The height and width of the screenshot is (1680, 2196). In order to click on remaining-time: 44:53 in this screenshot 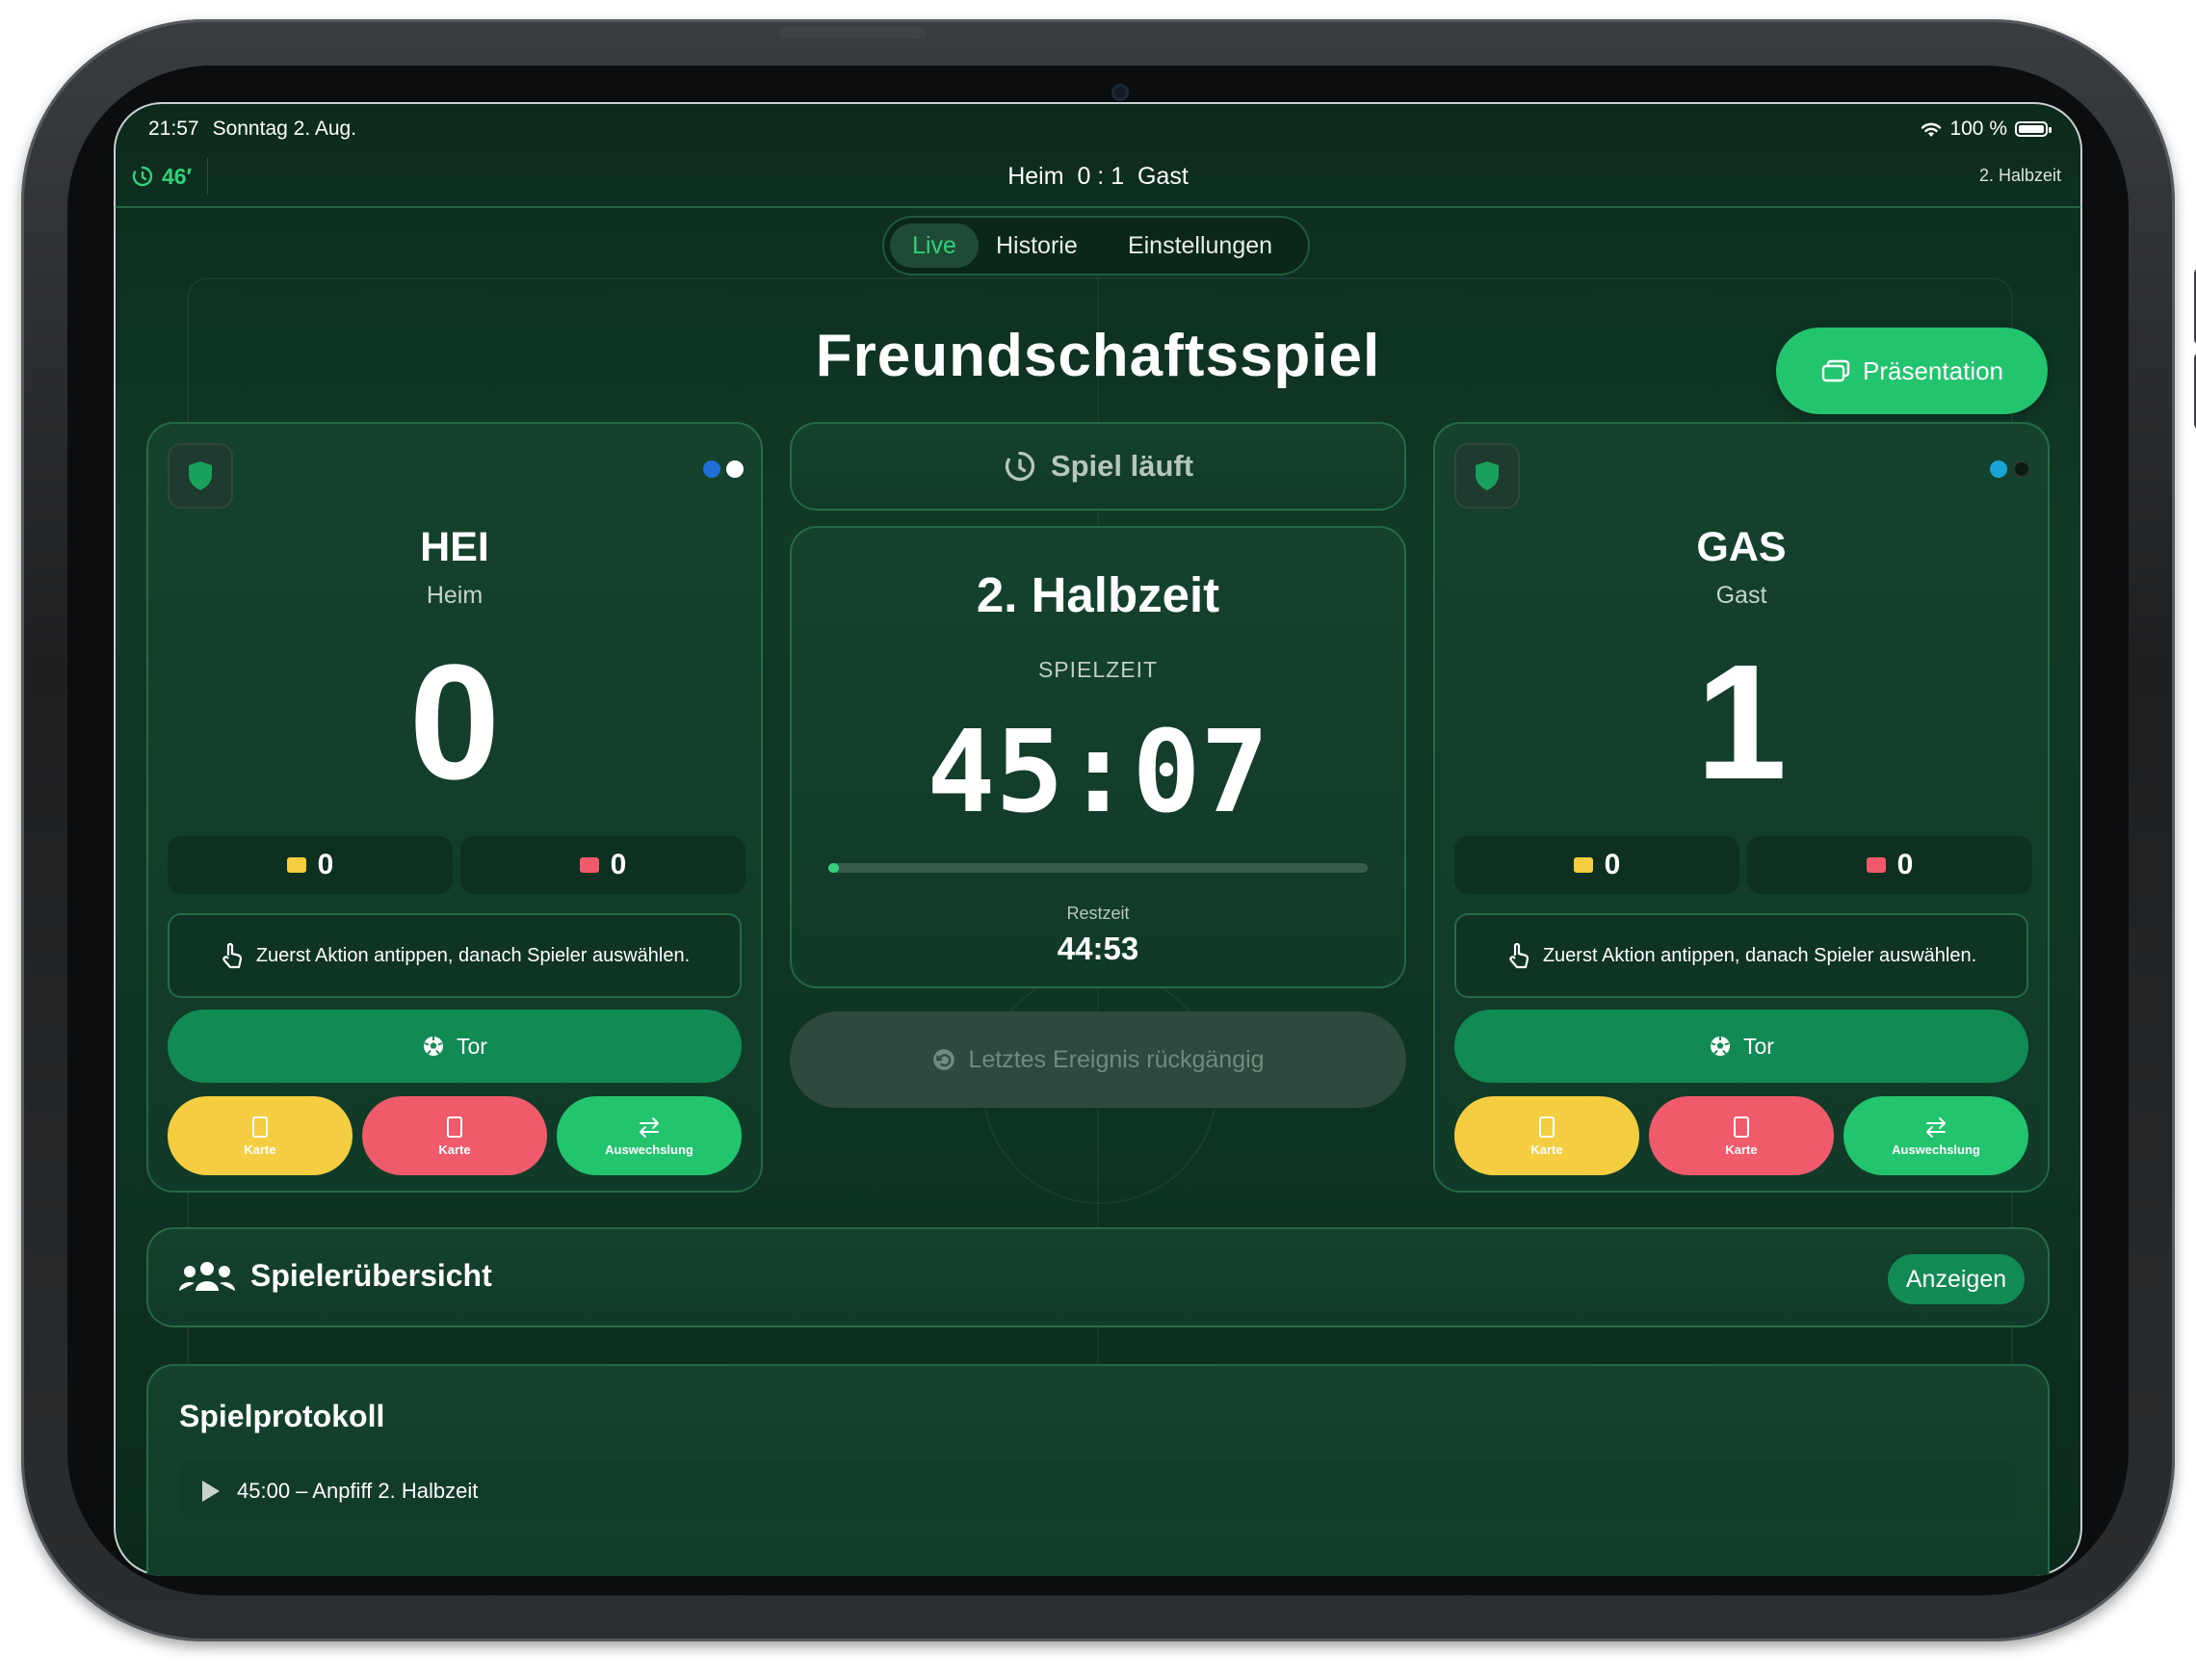, I will do `click(1098, 949)`.